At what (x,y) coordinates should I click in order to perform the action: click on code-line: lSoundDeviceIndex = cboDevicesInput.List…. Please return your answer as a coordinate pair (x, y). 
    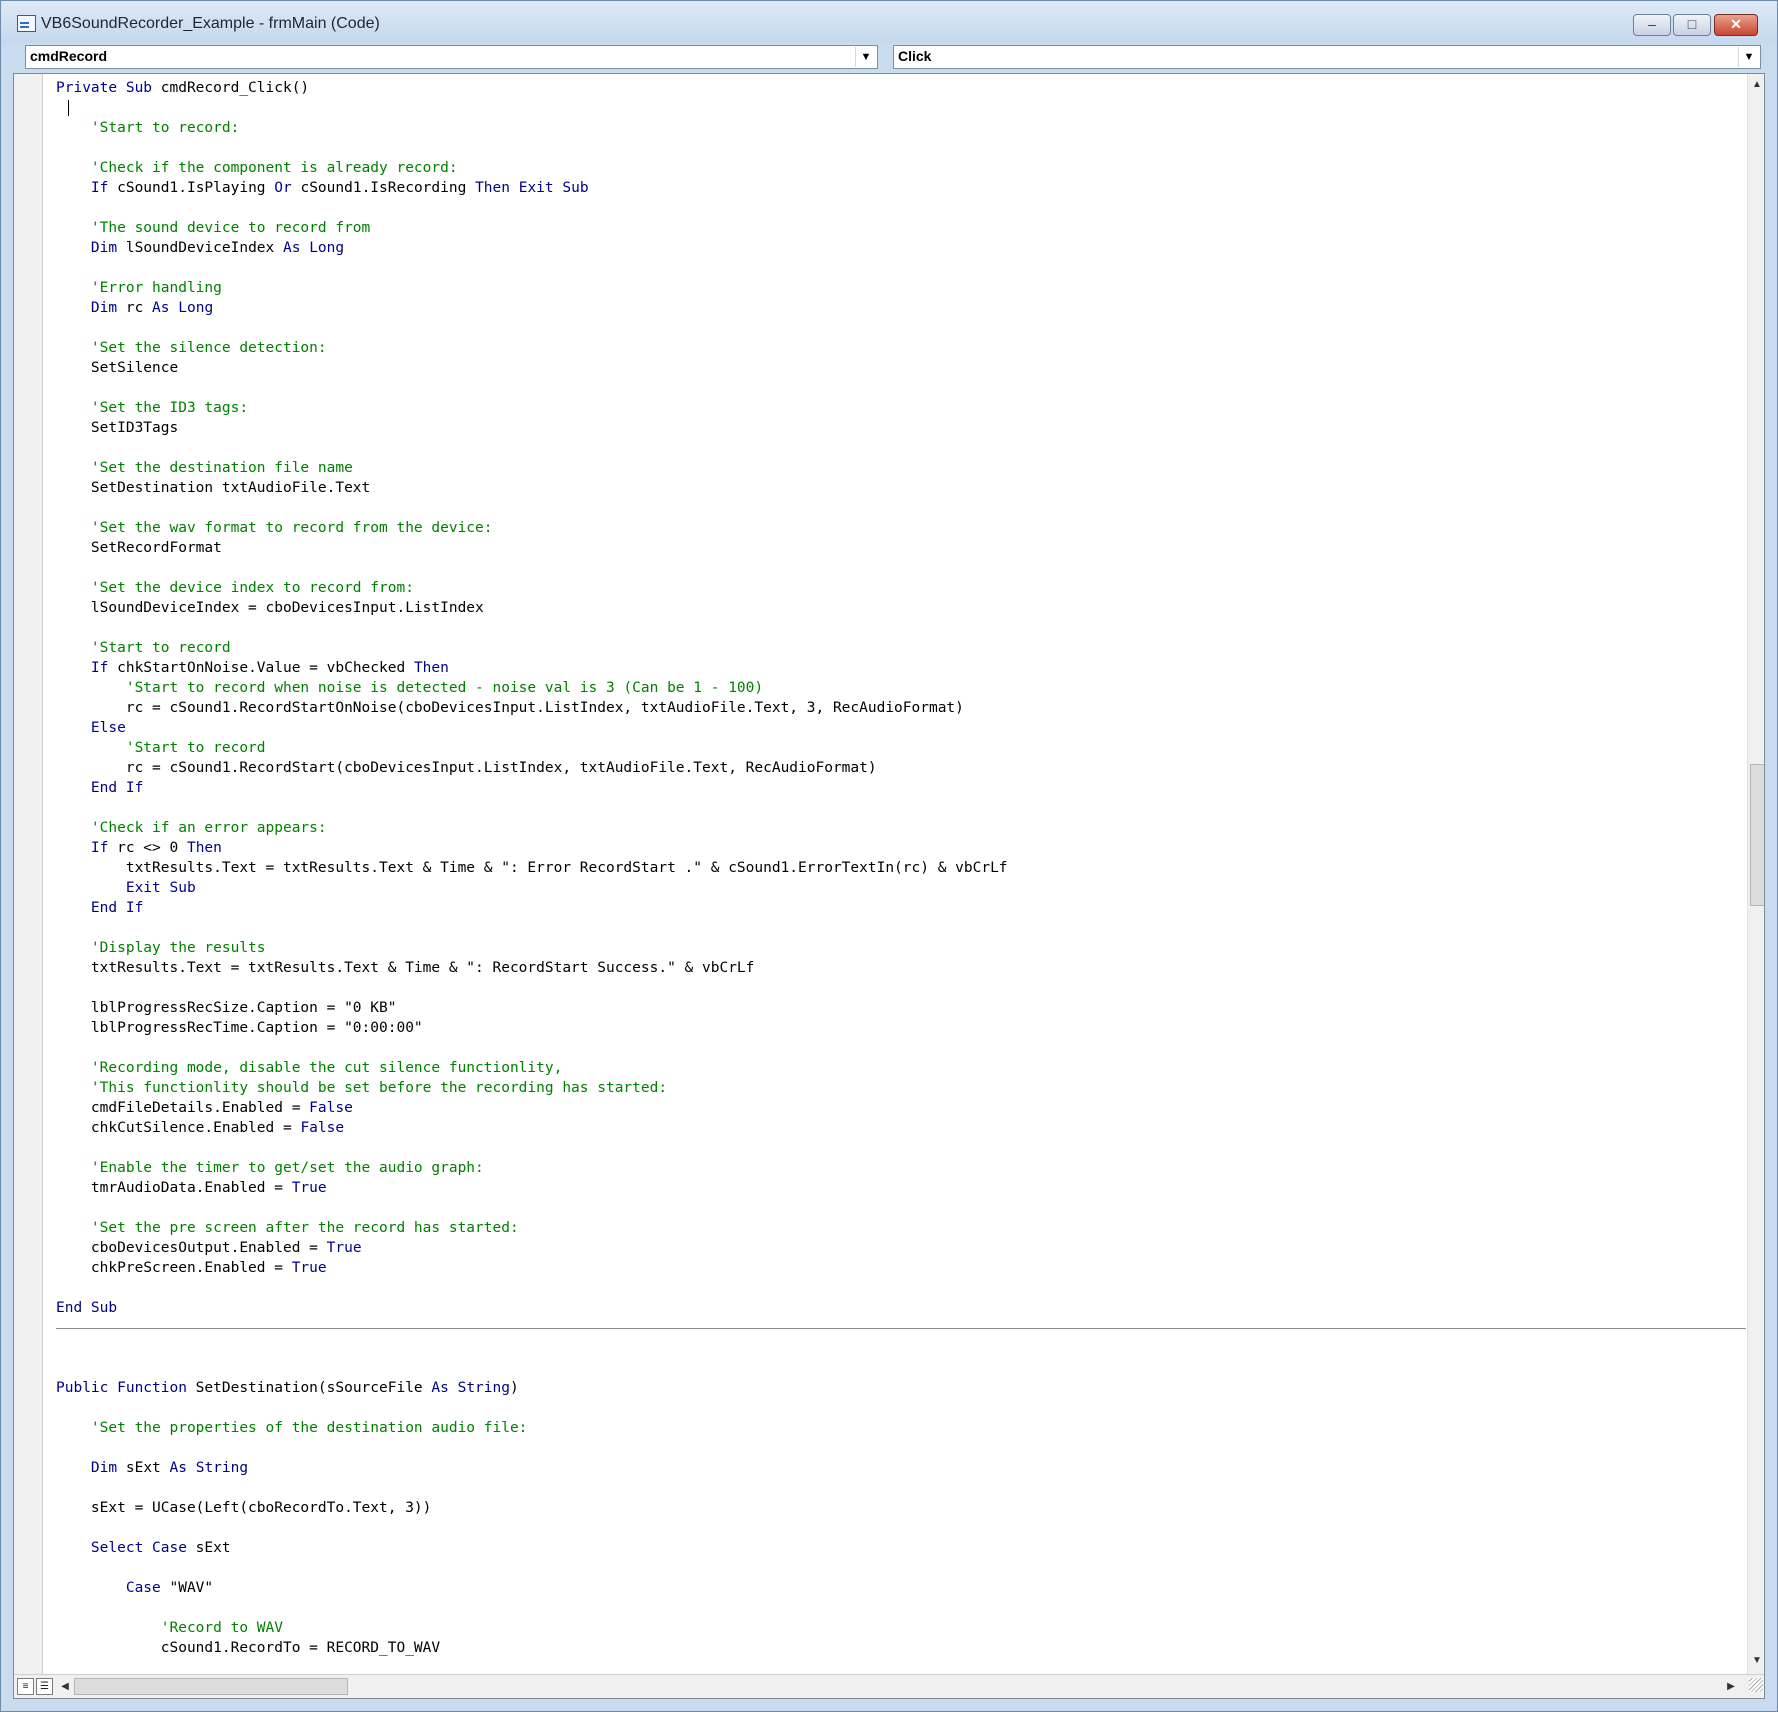
    Looking at the image, I should click on (901, 608).